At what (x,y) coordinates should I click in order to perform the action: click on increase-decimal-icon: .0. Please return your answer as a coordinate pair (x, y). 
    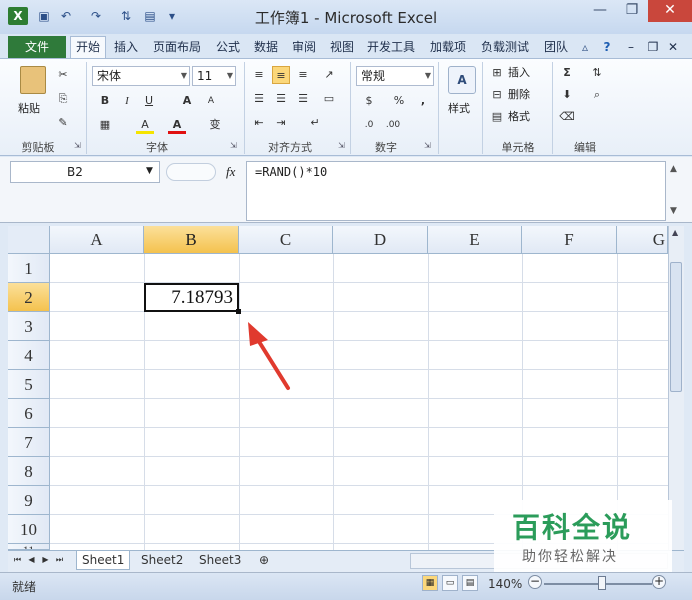
    Looking at the image, I should click on (369, 125).